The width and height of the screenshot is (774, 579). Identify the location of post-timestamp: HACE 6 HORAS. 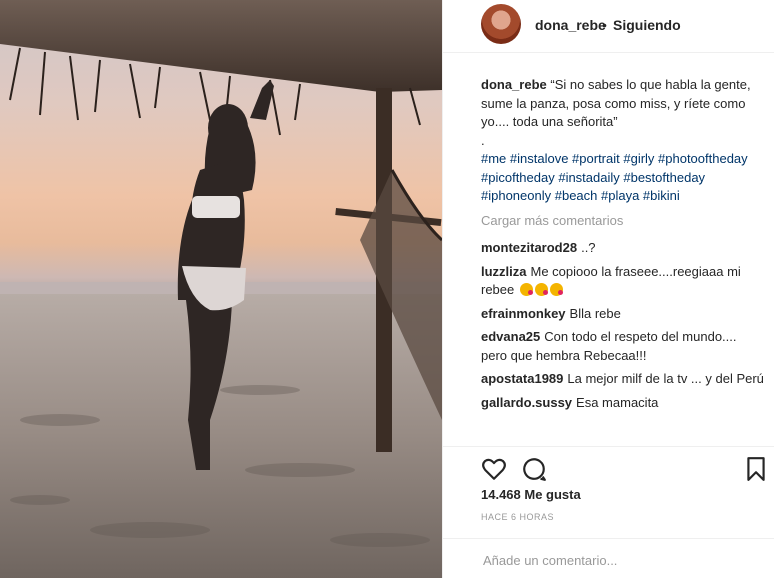
(517, 517).